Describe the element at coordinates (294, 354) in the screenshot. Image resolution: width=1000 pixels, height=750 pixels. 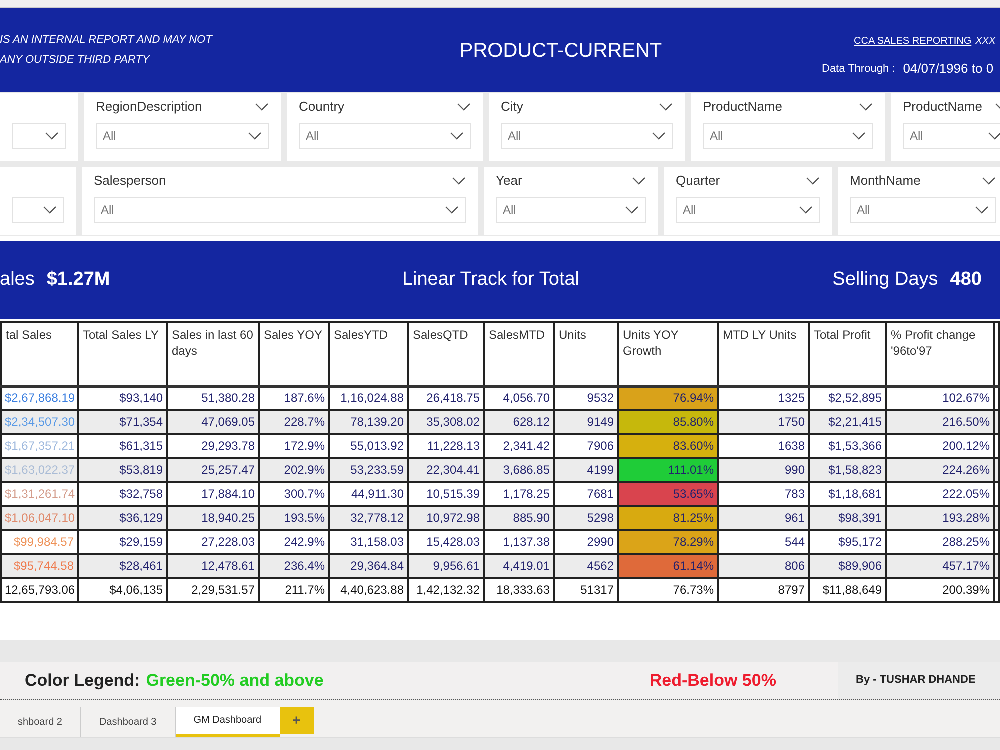
I see `column-header: Sales YOY` at that location.